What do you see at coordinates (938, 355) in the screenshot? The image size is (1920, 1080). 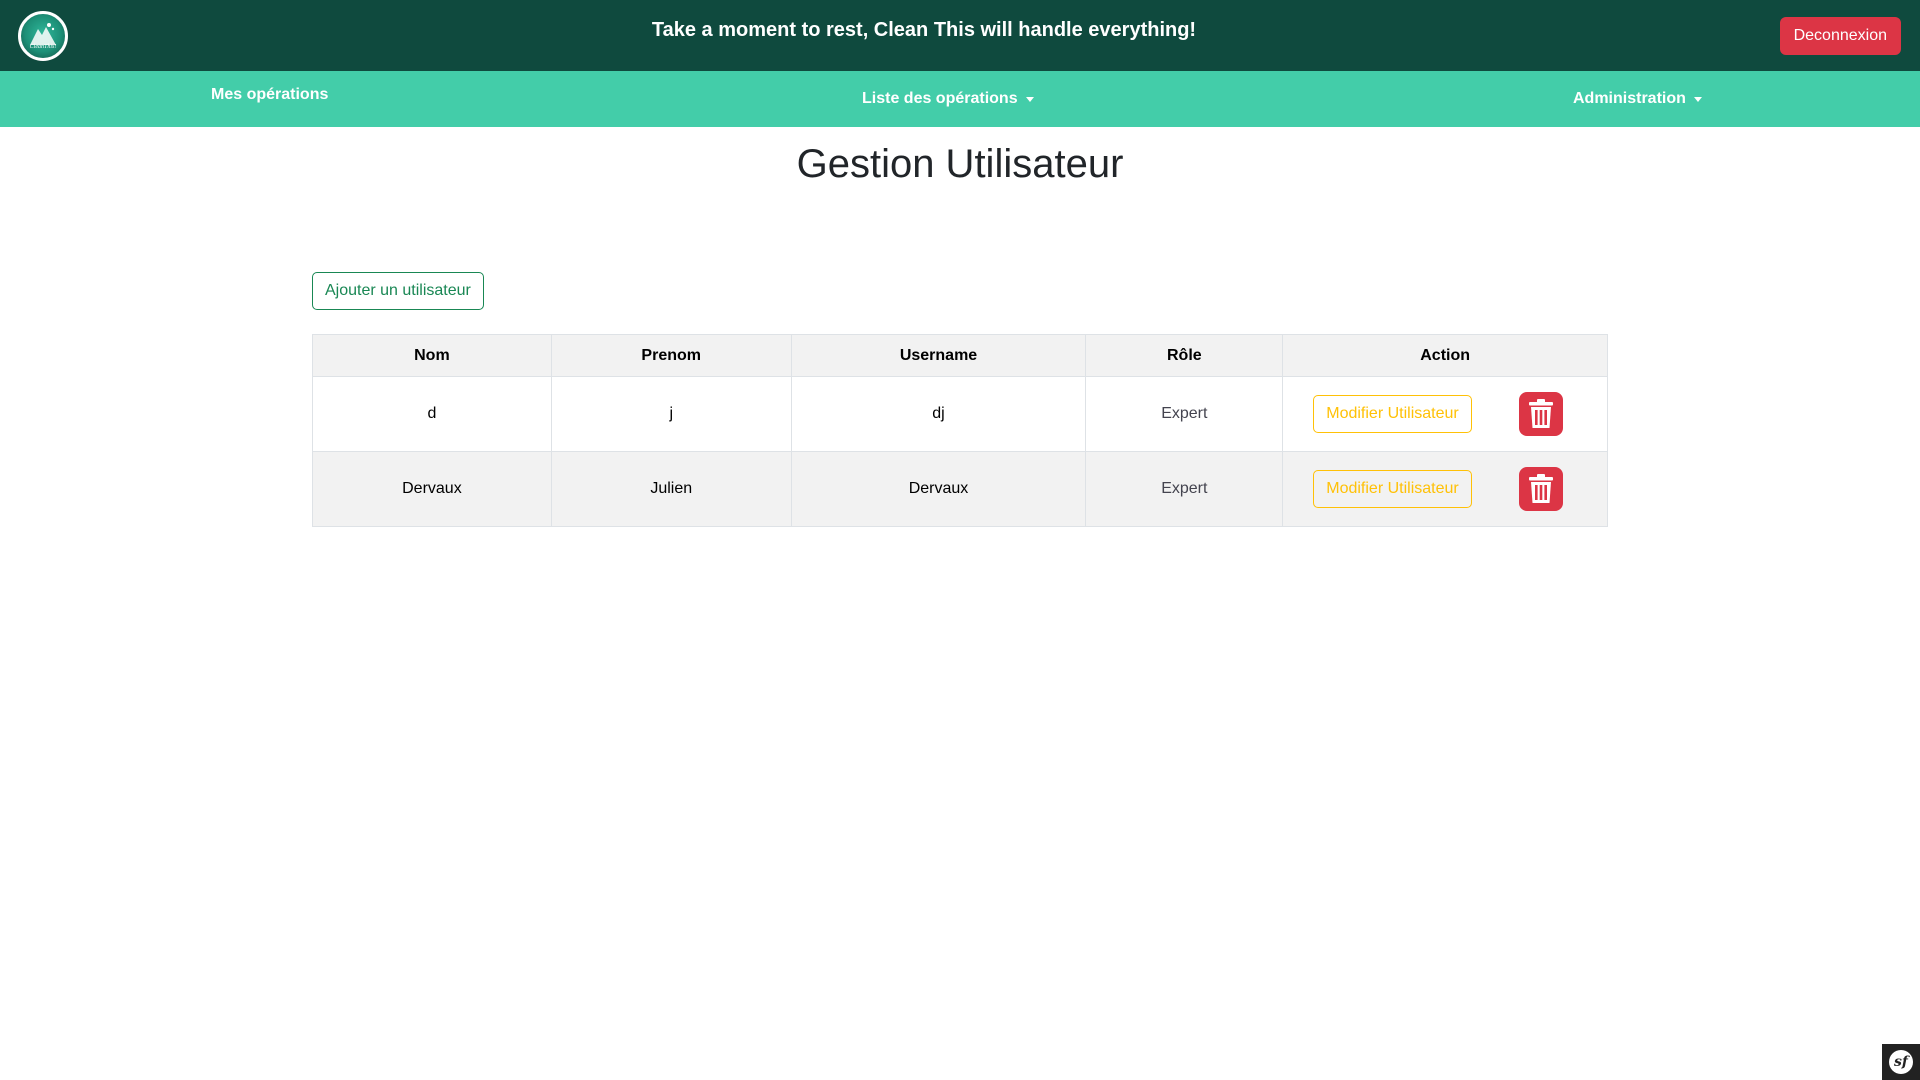 I see `column-header-username: Username` at bounding box center [938, 355].